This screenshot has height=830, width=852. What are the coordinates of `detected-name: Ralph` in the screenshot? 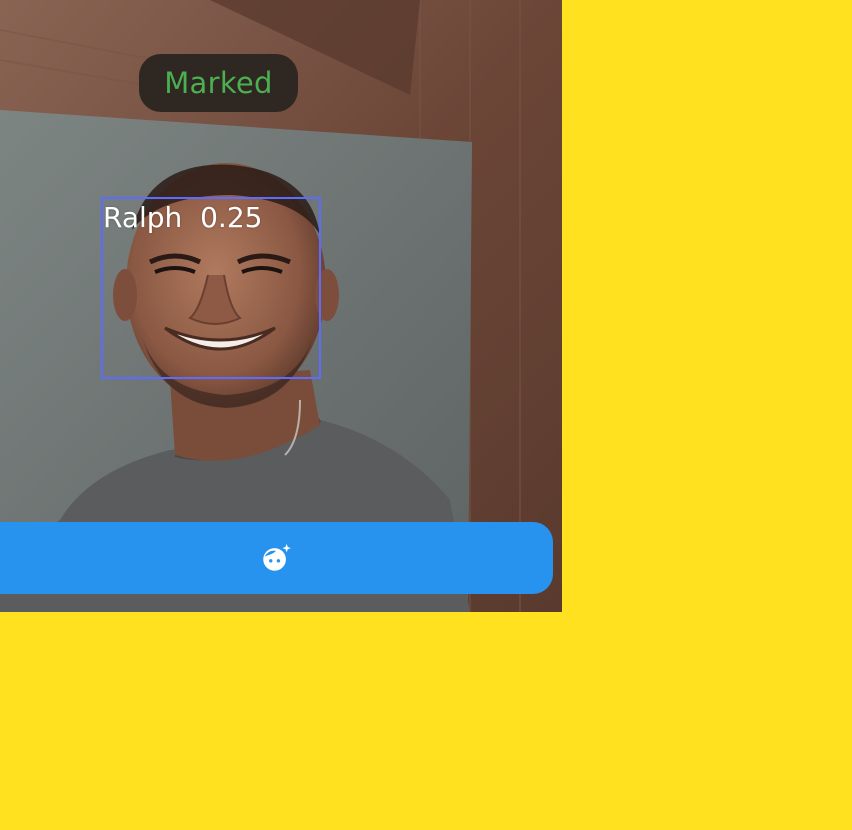 It's located at (143, 217).